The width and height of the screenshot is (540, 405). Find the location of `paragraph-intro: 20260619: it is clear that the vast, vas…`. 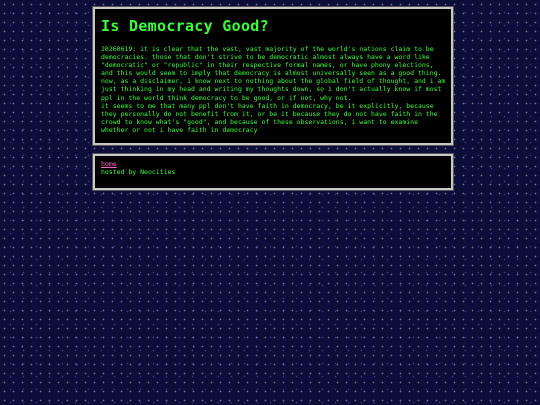

paragraph-intro: 20260619: it is clear that the vast, vas… is located at coordinates (271, 61).